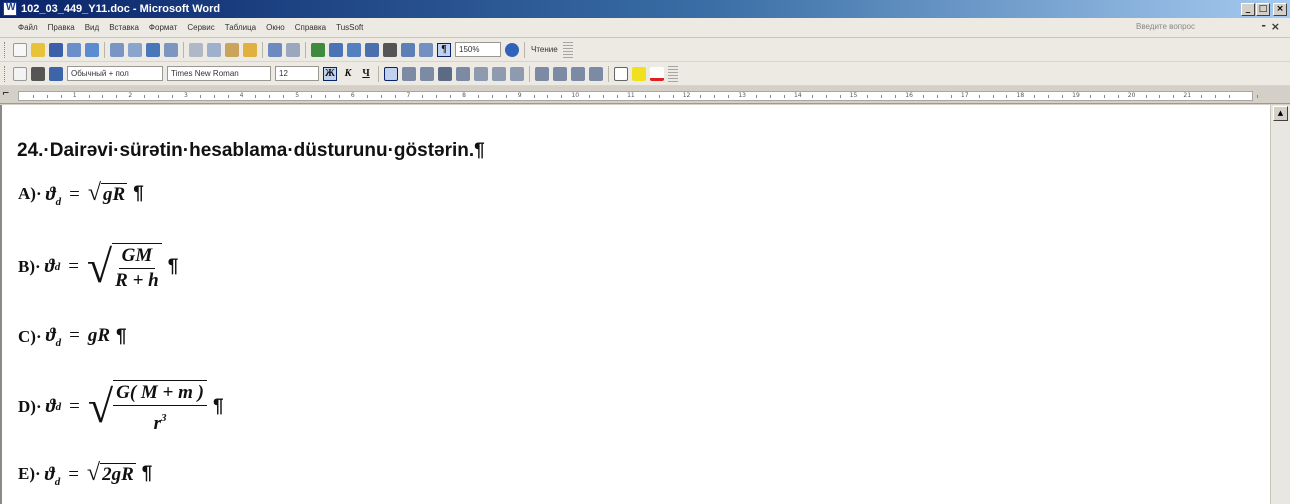  Describe the element at coordinates (1280, 9) in the screenshot. I see `close-button: ×` at that location.